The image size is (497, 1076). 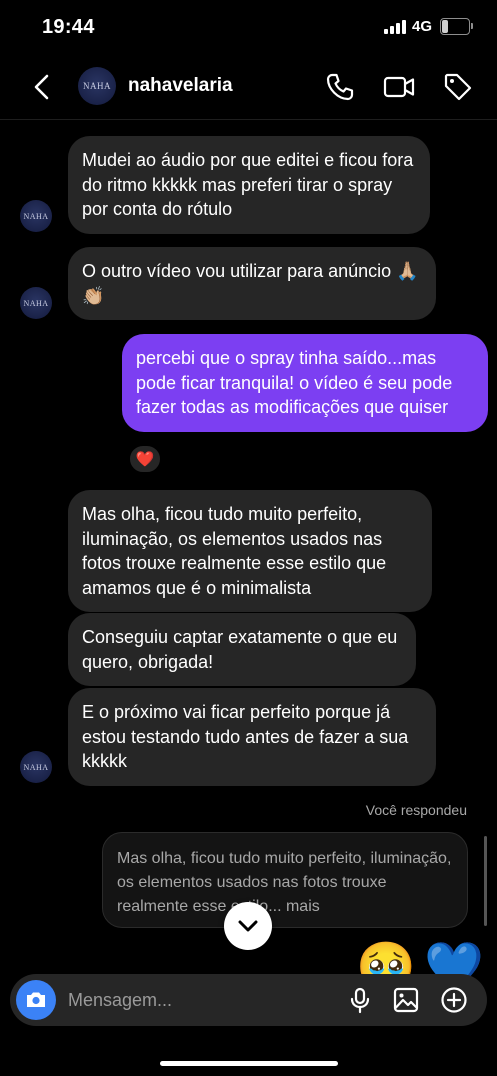 I want to click on network-label: 4G, so click(x=422, y=26).